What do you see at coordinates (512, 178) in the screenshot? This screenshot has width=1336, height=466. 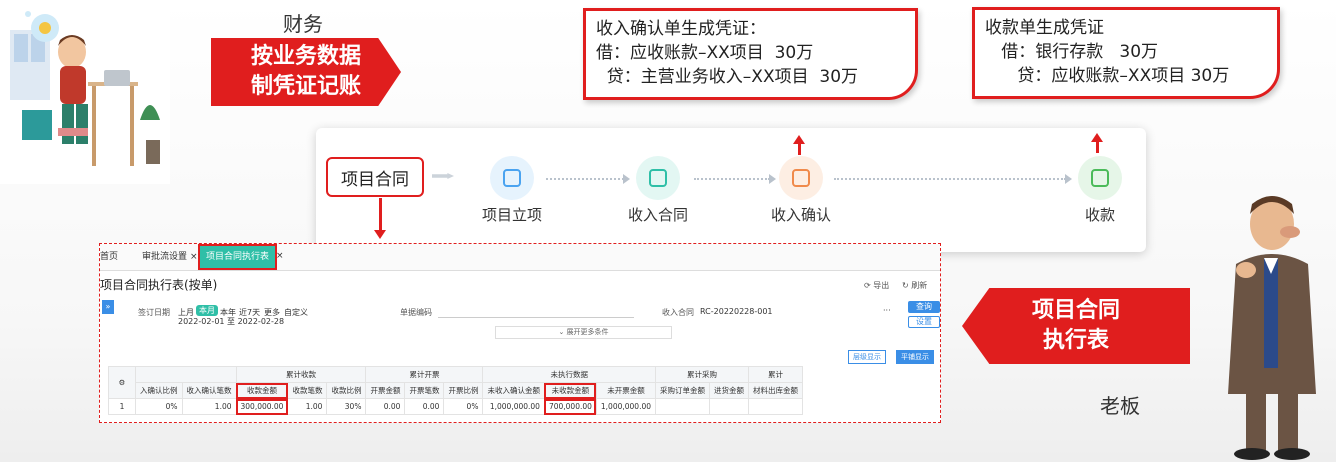 I see `project-setup-icon` at bounding box center [512, 178].